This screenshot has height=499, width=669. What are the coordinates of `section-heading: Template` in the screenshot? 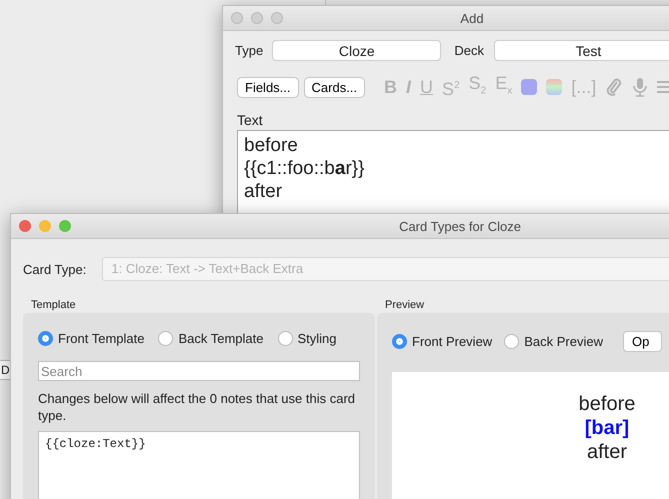 It's located at (54, 305).